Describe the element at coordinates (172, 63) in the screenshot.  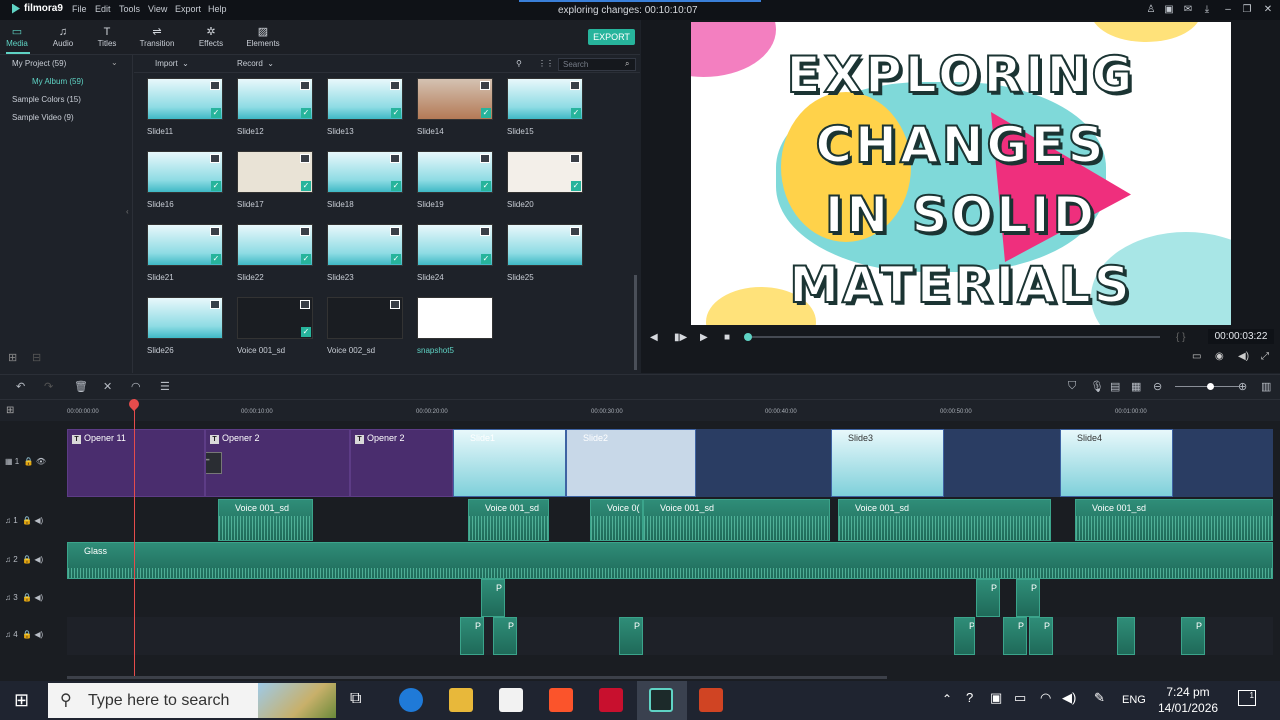
I see `import-dropdown: Import ⌄` at that location.